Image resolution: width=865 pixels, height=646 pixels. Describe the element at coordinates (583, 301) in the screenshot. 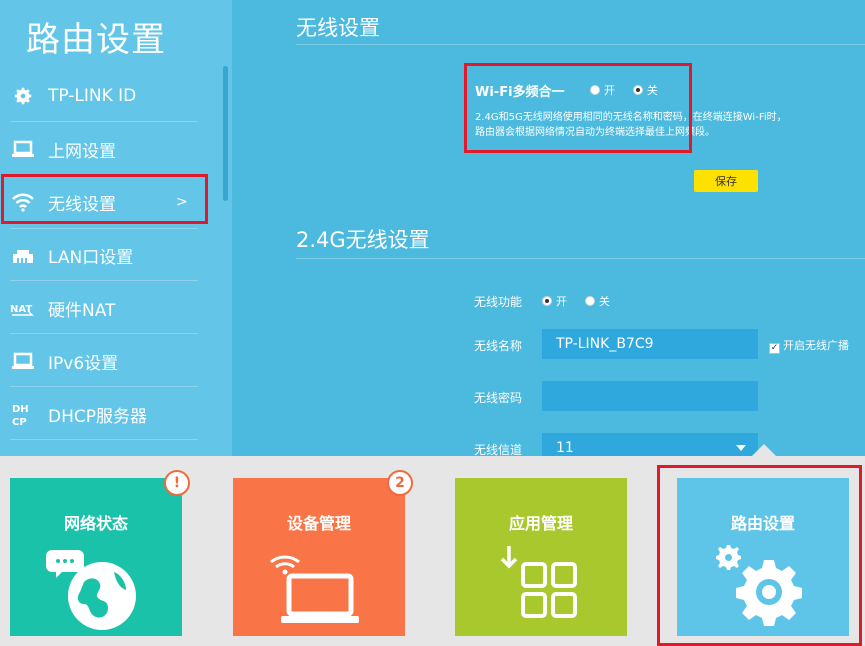

I see `wireless-func-radio-group: 开 关` at that location.